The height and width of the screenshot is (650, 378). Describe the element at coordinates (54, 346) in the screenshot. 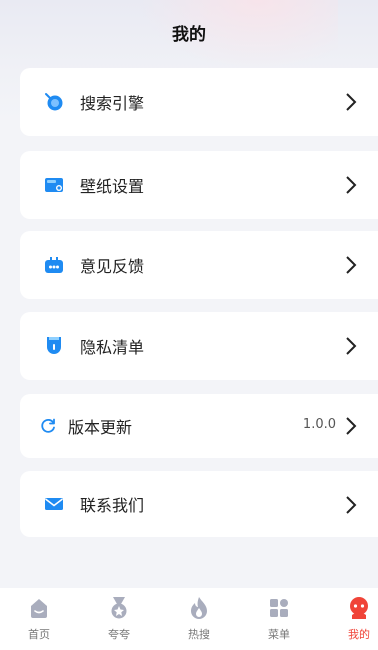

I see `privacy-icon` at that location.